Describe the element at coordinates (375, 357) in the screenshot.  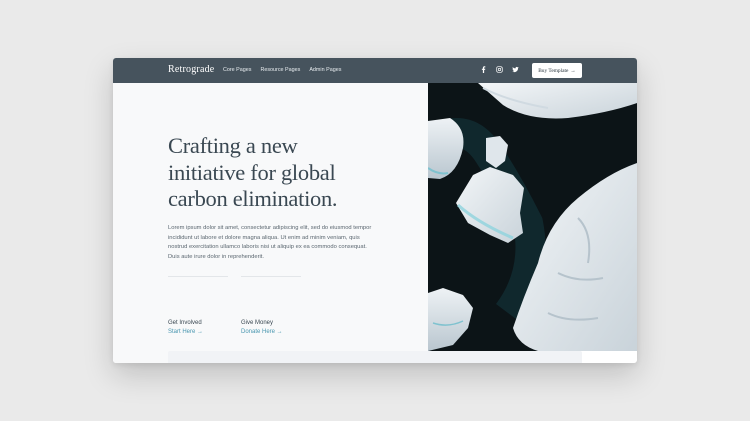
I see `bottom-card-edge` at that location.